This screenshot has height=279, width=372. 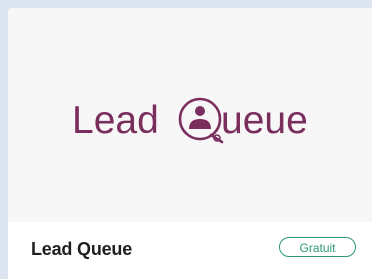 What do you see at coordinates (81, 249) in the screenshot?
I see `app-title: Lead Queue` at bounding box center [81, 249].